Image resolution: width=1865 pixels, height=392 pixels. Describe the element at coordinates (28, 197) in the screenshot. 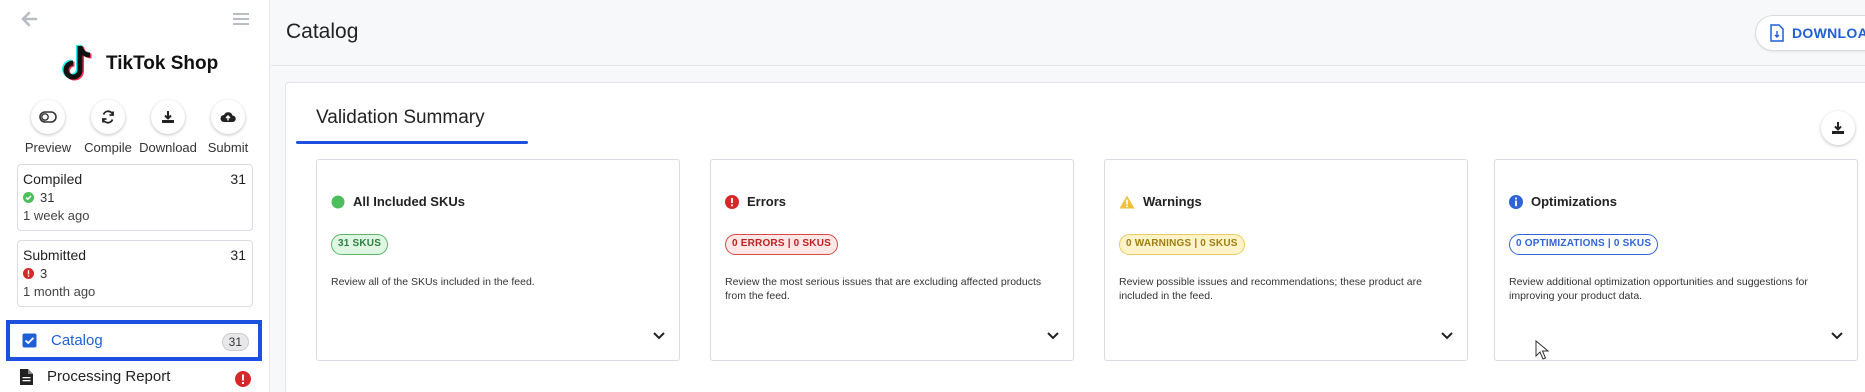

I see `check-circle-icon` at that location.